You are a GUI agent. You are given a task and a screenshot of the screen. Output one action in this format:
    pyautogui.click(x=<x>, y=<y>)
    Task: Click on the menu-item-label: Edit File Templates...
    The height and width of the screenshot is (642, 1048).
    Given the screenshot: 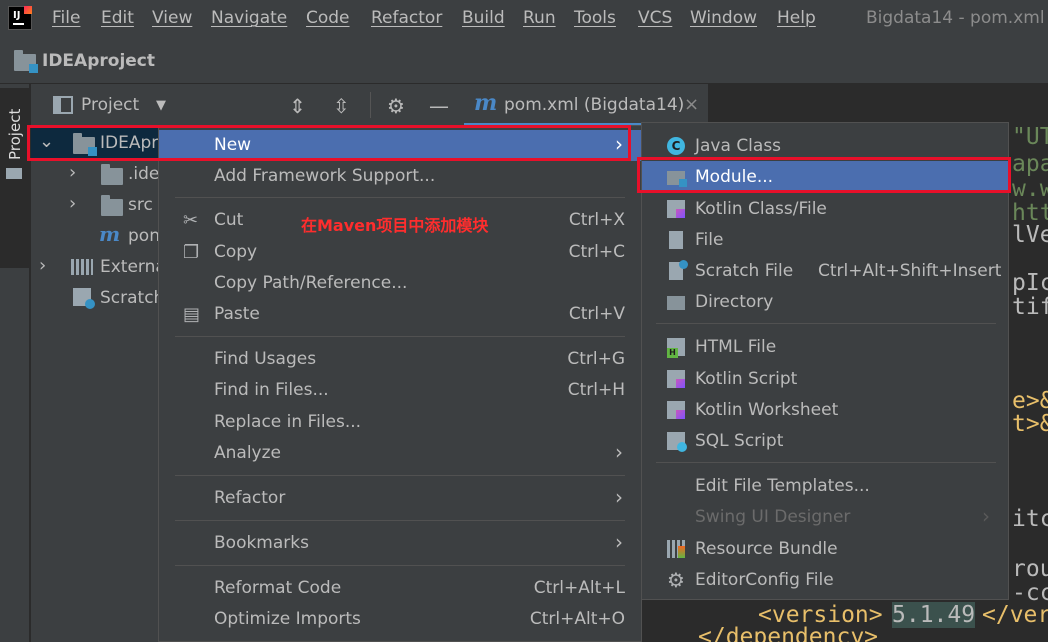 What is the action you would take?
    pyautogui.click(x=782, y=486)
    